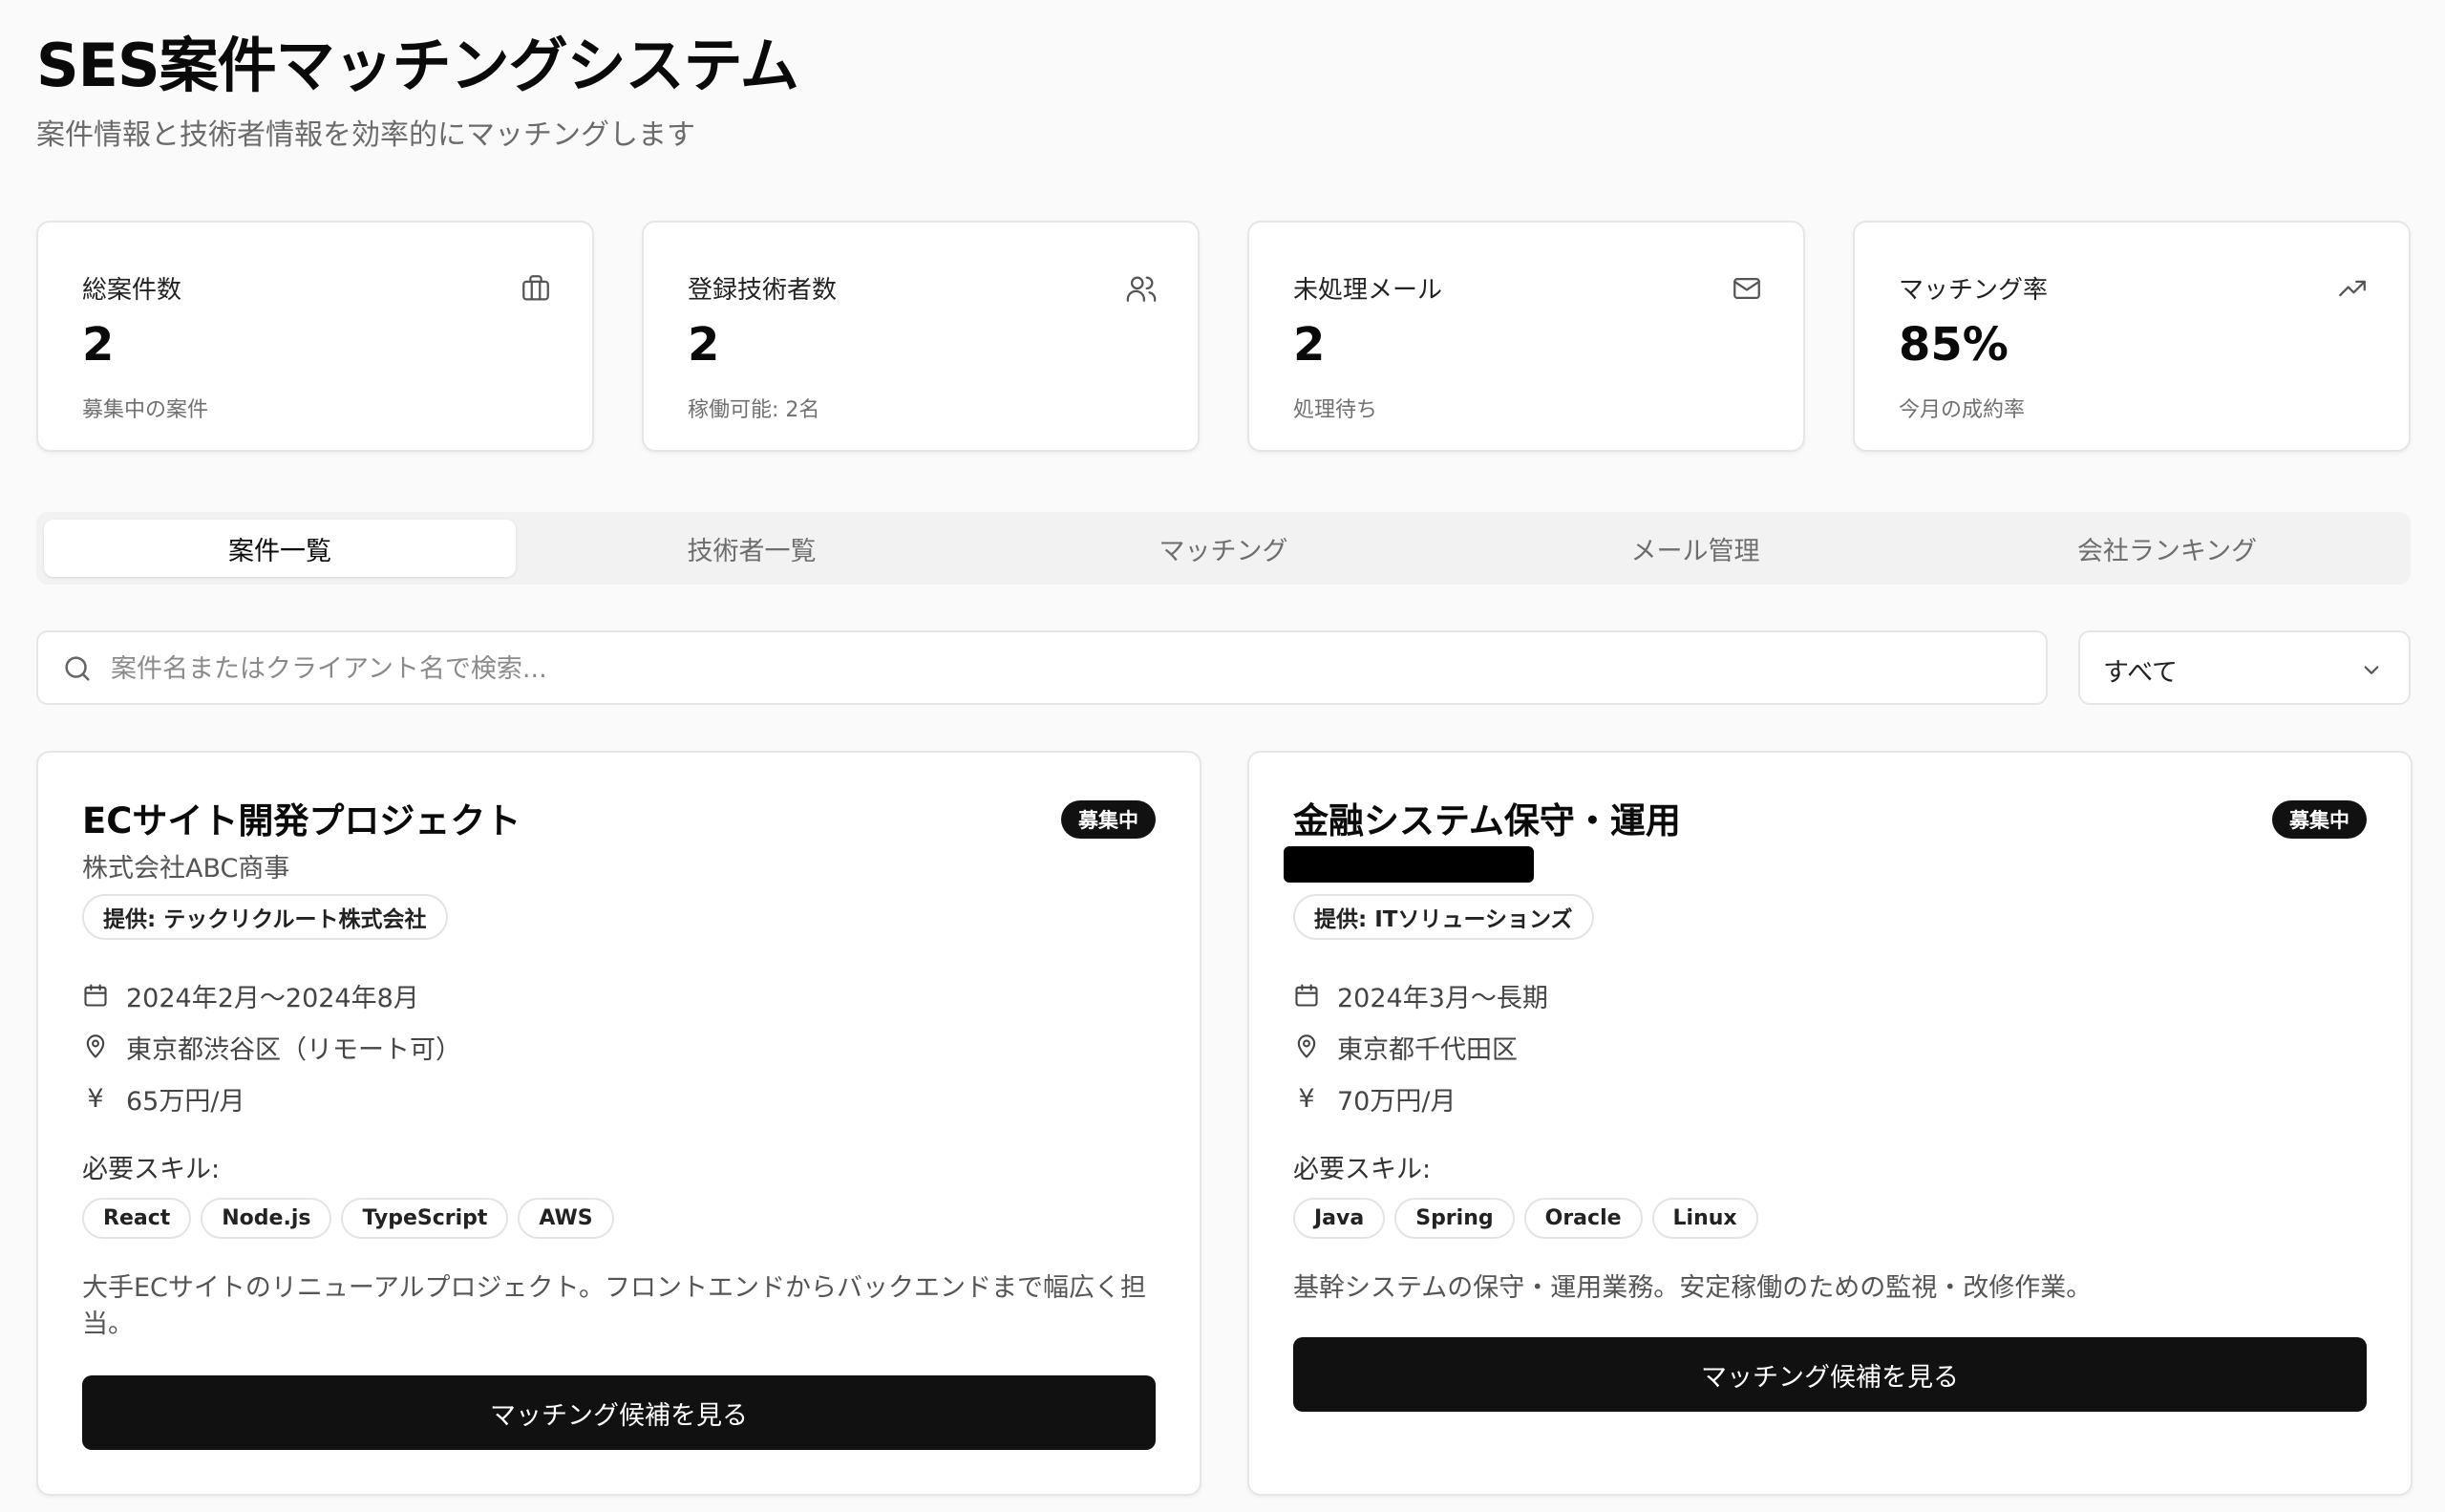 The width and height of the screenshot is (2445, 1512). I want to click on project-period: 2024年2月～2024年8月, so click(273, 998).